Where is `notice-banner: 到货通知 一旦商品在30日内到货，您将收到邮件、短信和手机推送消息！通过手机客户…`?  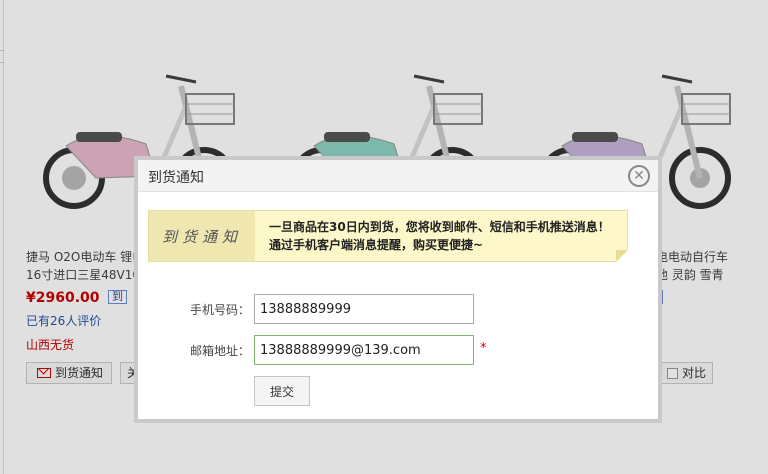 notice-banner: 到货通知 一旦商品在30日内到货，您将收到邮件、短信和手机推送消息！通过手机客户… is located at coordinates (388, 236).